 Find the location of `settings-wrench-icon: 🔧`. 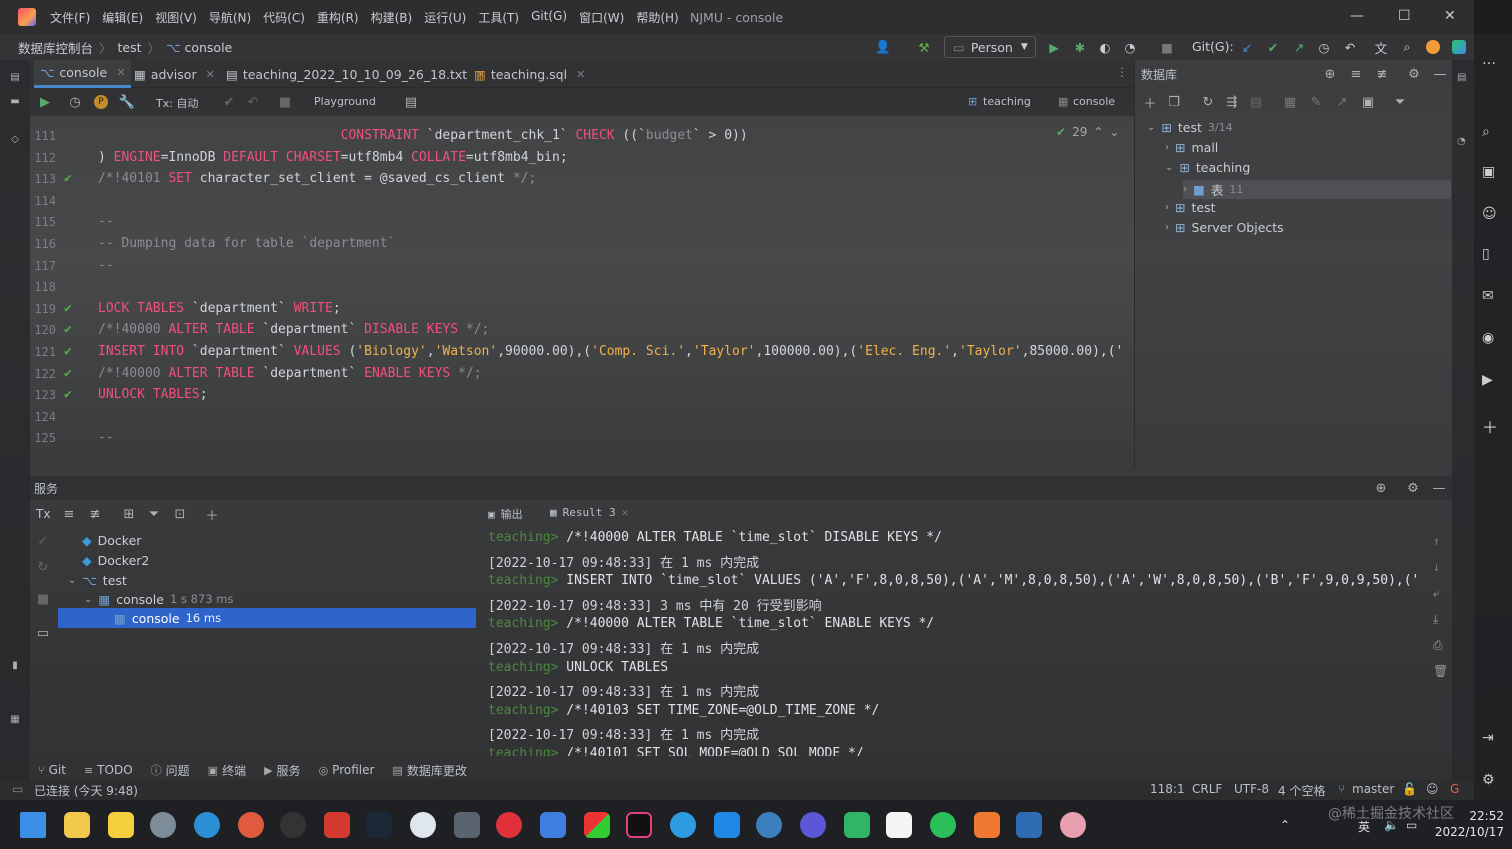

settings-wrench-icon: 🔧 is located at coordinates (127, 102).